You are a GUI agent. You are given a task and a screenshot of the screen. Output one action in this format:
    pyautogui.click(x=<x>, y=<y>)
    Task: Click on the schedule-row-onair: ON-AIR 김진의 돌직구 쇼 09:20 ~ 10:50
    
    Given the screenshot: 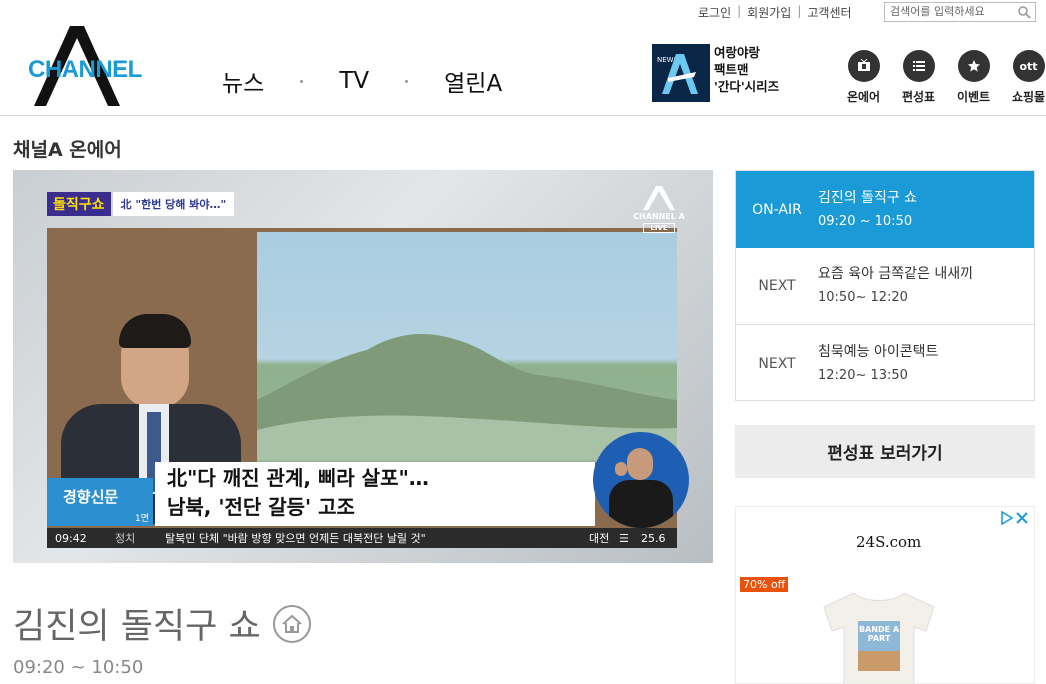 What is the action you would take?
    pyautogui.click(x=885, y=209)
    